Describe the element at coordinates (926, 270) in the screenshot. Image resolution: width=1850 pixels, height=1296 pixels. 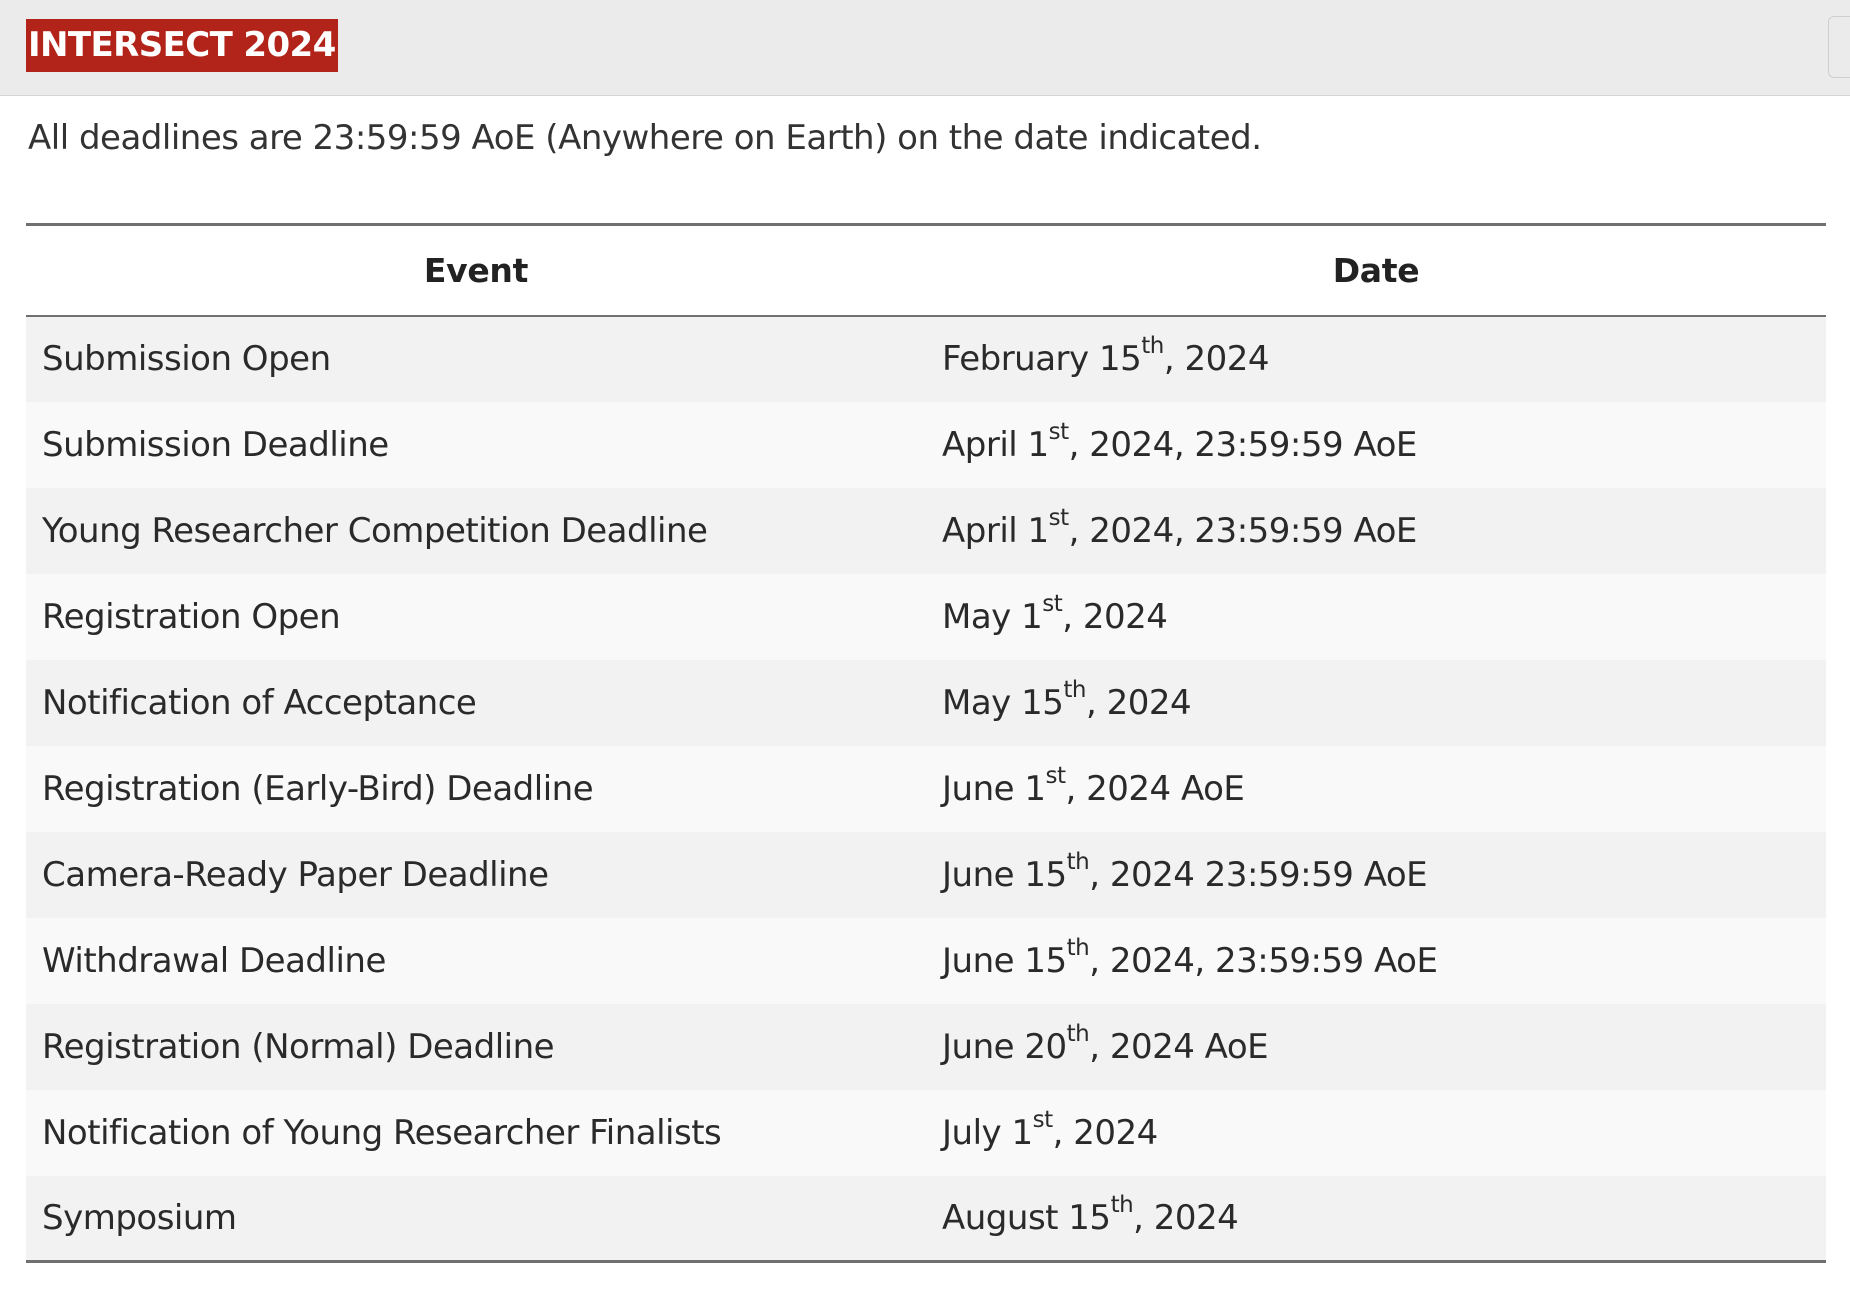
I see `table-header-row: Event Date` at that location.